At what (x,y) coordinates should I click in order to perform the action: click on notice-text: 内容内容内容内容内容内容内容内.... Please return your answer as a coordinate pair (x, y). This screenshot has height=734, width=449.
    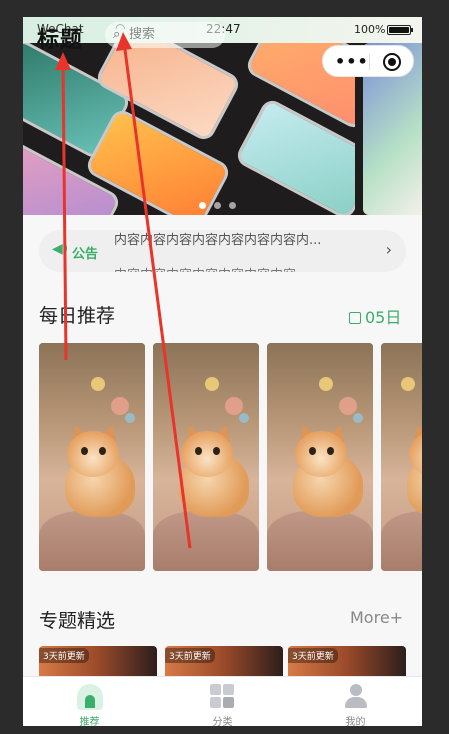
    Looking at the image, I should click on (218, 240).